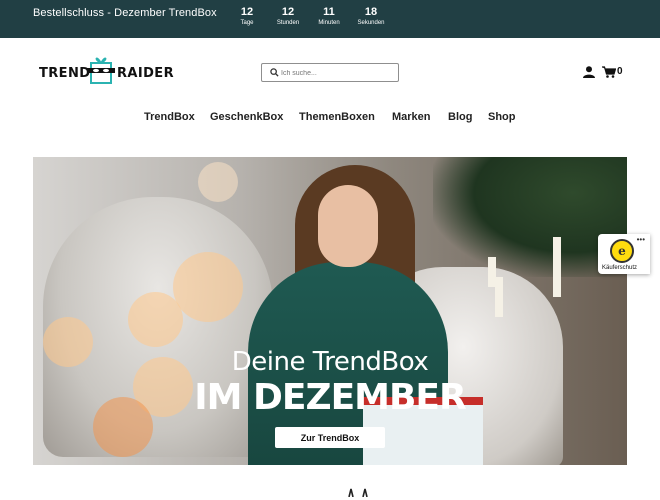  What do you see at coordinates (460, 117) in the screenshot?
I see `nav-item-blog: Blog` at bounding box center [460, 117].